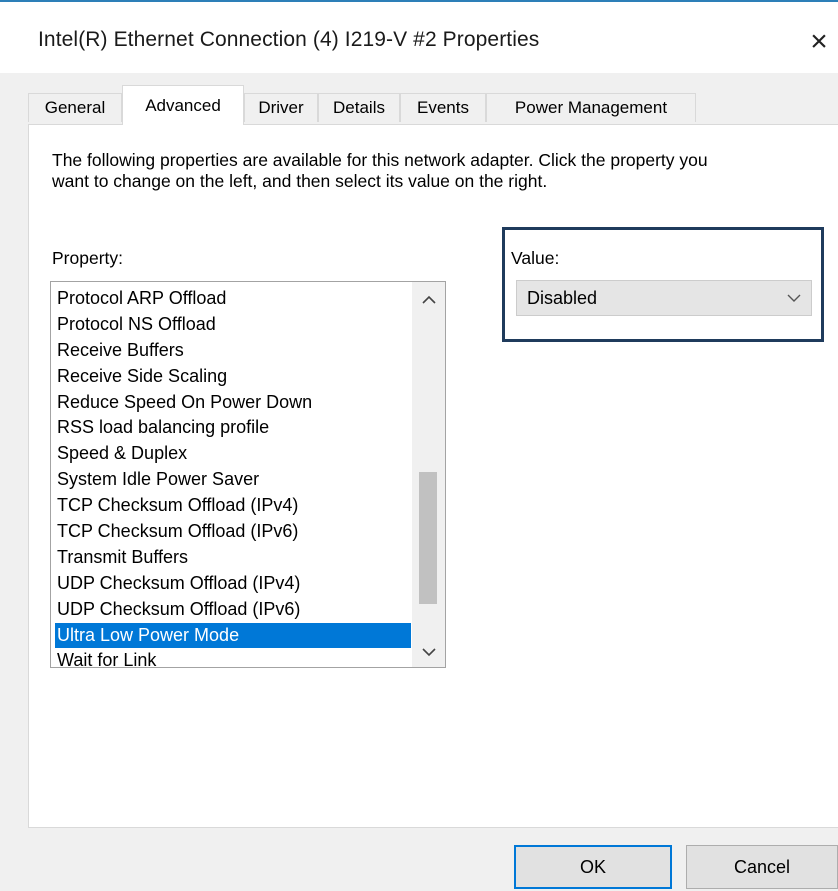  I want to click on property-list-item: TCP Checksum Offload (IPv4), so click(233, 506).